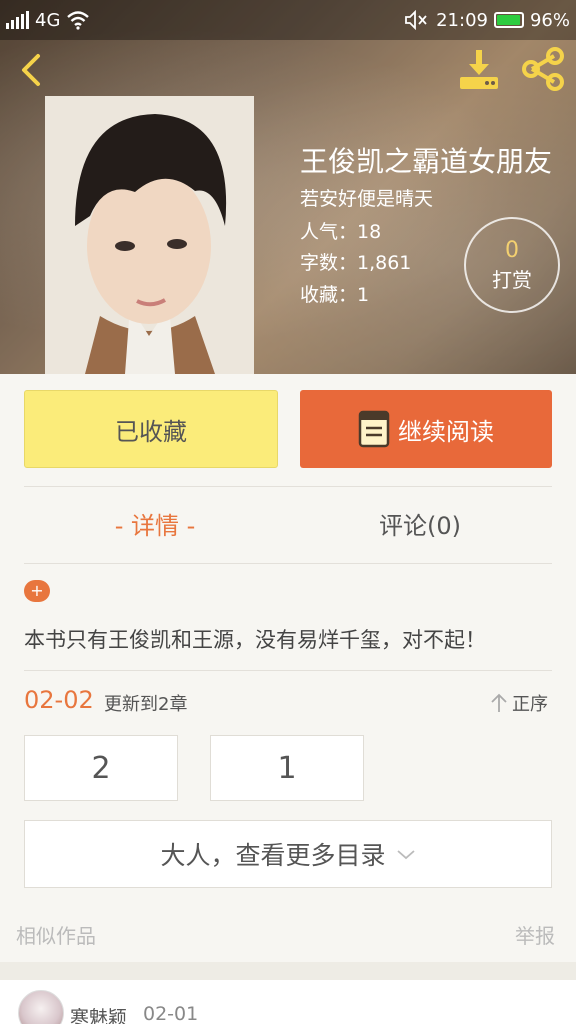 The height and width of the screenshot is (1024, 576). I want to click on tab-detail: - 详情 -, so click(155, 523).